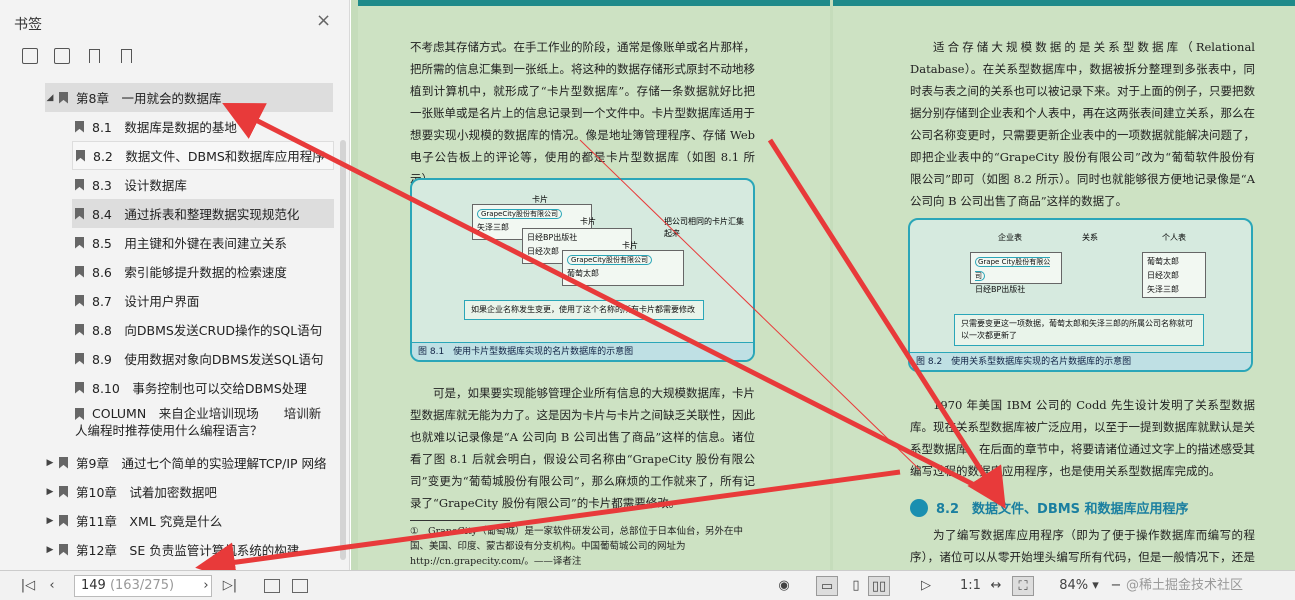 Image resolution: width=1295 pixels, height=600 pixels. I want to click on play-icon: ▷, so click(926, 586).